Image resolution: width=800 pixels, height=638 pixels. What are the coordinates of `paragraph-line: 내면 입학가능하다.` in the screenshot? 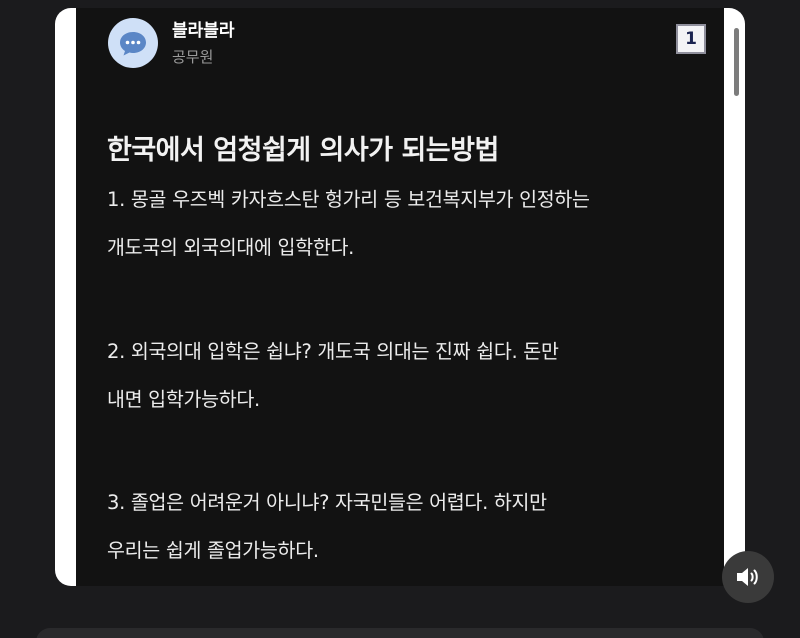 It's located at (183, 399).